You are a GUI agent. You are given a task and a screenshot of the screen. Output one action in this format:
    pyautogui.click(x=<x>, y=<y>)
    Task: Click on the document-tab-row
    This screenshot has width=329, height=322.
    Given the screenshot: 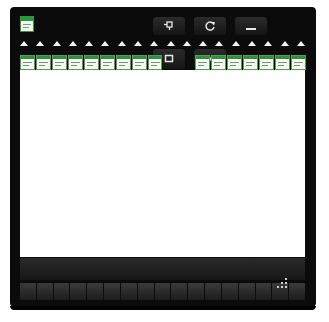 What is the action you would take?
    pyautogui.click(x=163, y=62)
    